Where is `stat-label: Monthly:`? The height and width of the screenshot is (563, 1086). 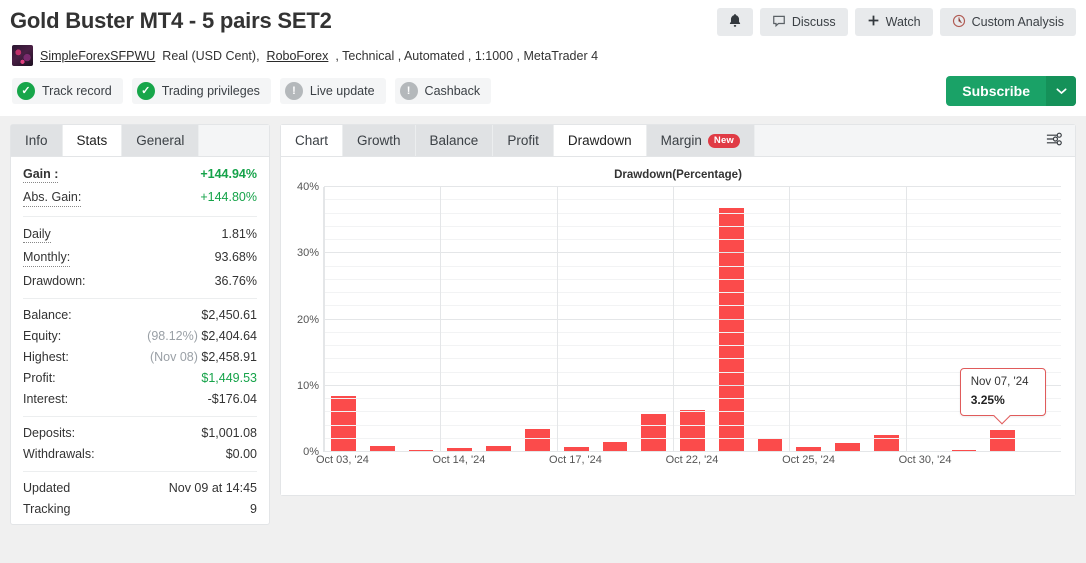
stat-label: Monthly: is located at coordinates (47, 258).